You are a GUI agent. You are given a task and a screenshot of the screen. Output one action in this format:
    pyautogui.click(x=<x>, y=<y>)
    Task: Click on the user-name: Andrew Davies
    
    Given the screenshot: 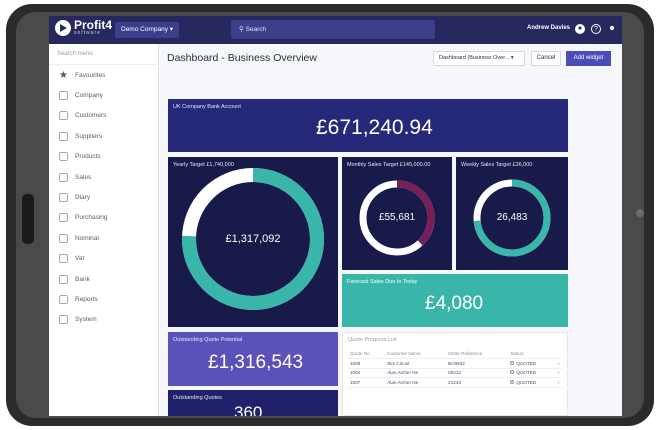 What is the action you would take?
    pyautogui.click(x=548, y=28)
    